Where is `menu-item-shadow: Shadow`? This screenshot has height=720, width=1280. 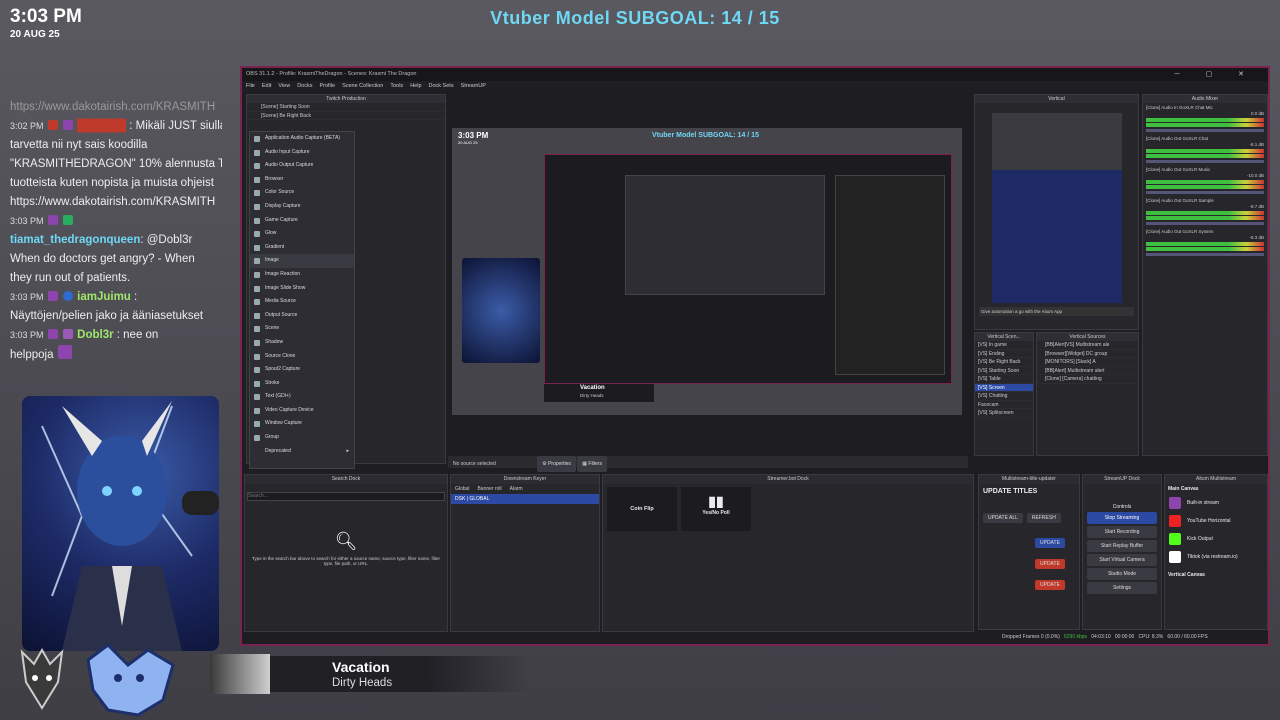
menu-item-shadow: Shadow is located at coordinates (302, 343).